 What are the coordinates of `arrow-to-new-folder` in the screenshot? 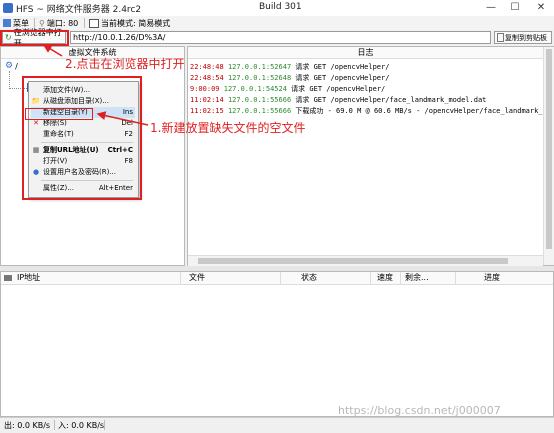 It's located at (122, 118).